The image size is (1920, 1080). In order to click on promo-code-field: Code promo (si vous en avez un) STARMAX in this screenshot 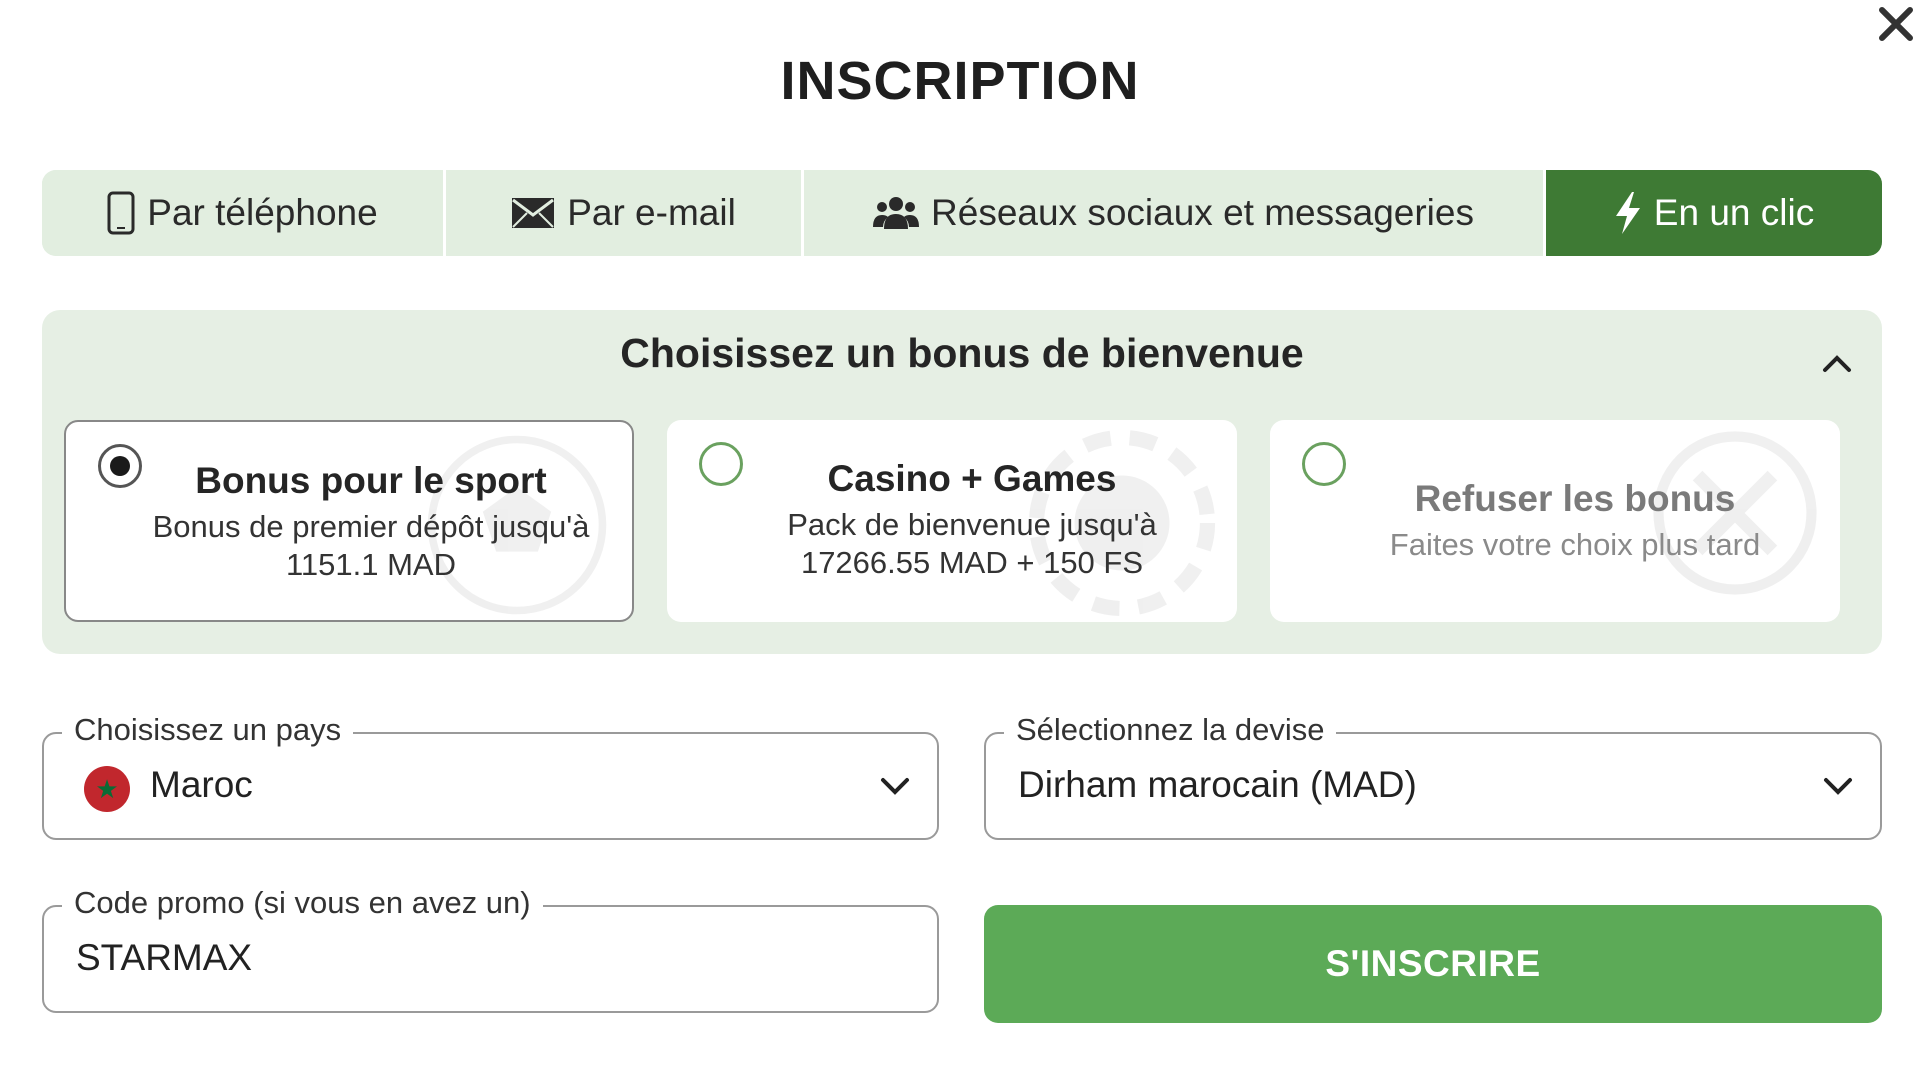, I will do `click(490, 949)`.